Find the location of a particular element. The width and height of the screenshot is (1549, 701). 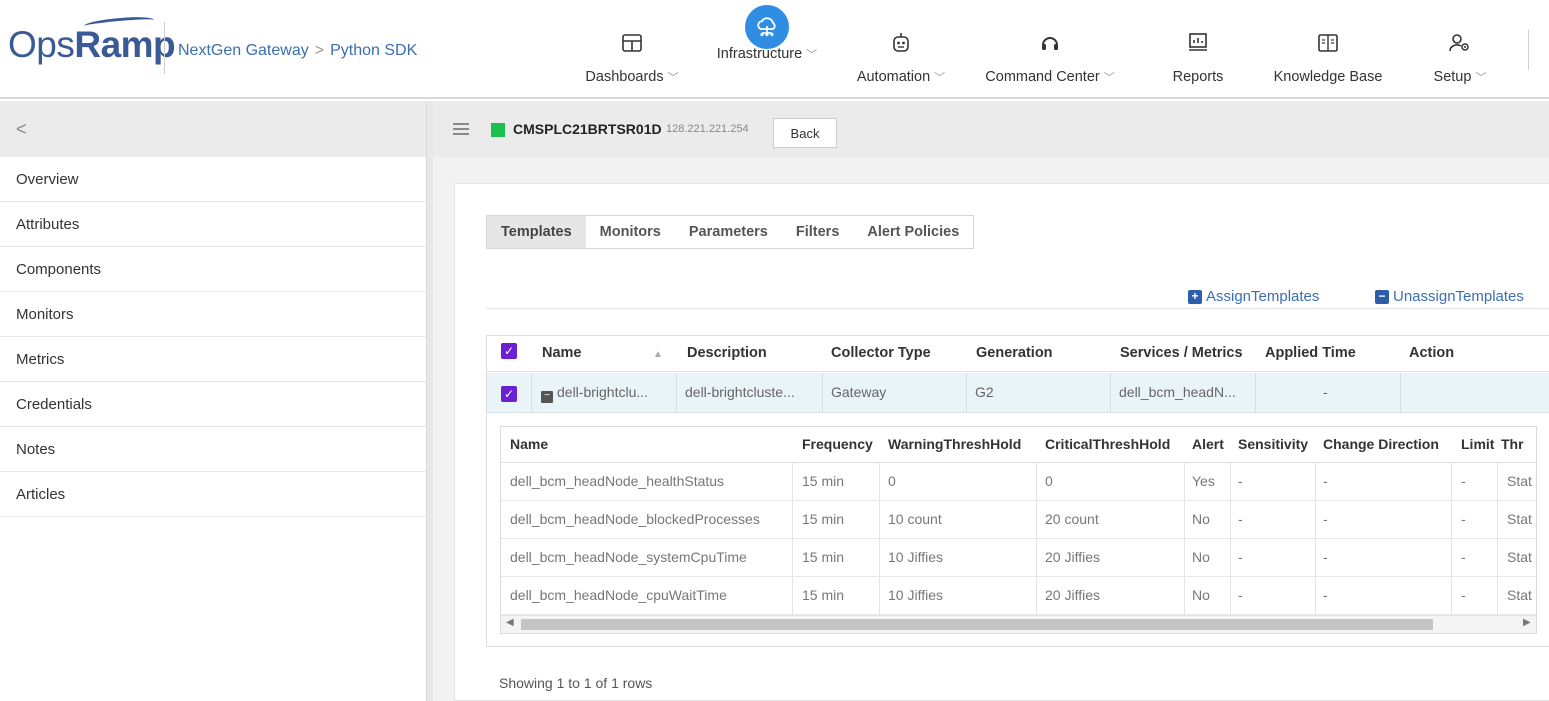

column-header-services-metrics: Services / Metrics is located at coordinates (1181, 353).